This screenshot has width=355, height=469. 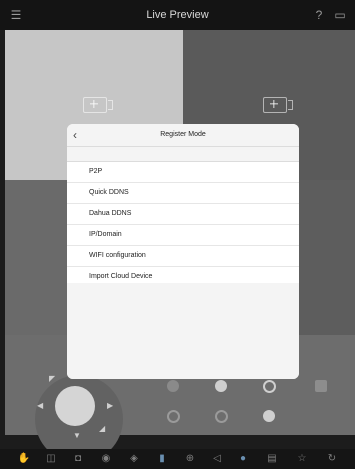 I want to click on page-title: Live Preview, so click(x=177, y=15).